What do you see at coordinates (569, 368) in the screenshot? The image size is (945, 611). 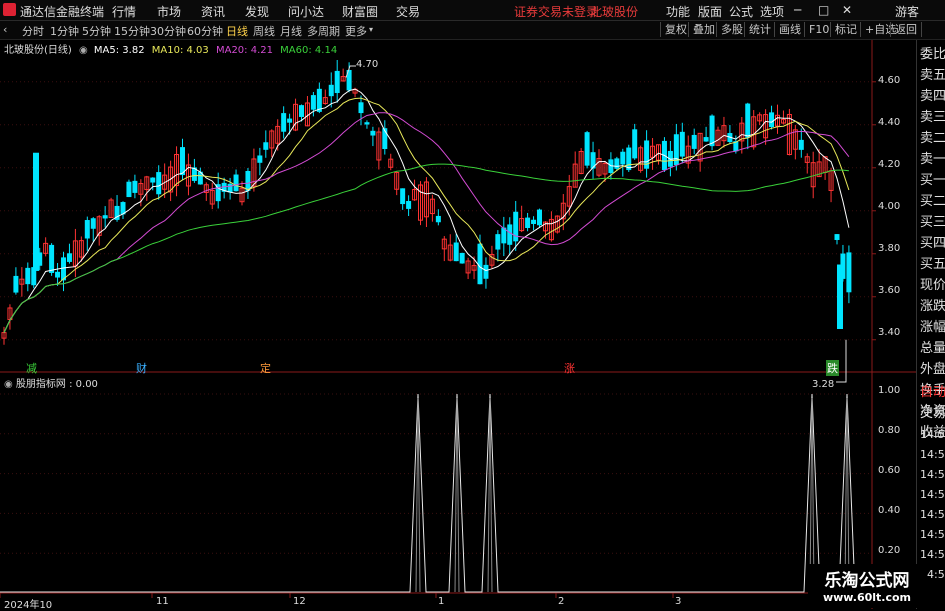 I see `event-marker-limit-up: 涨` at bounding box center [569, 368].